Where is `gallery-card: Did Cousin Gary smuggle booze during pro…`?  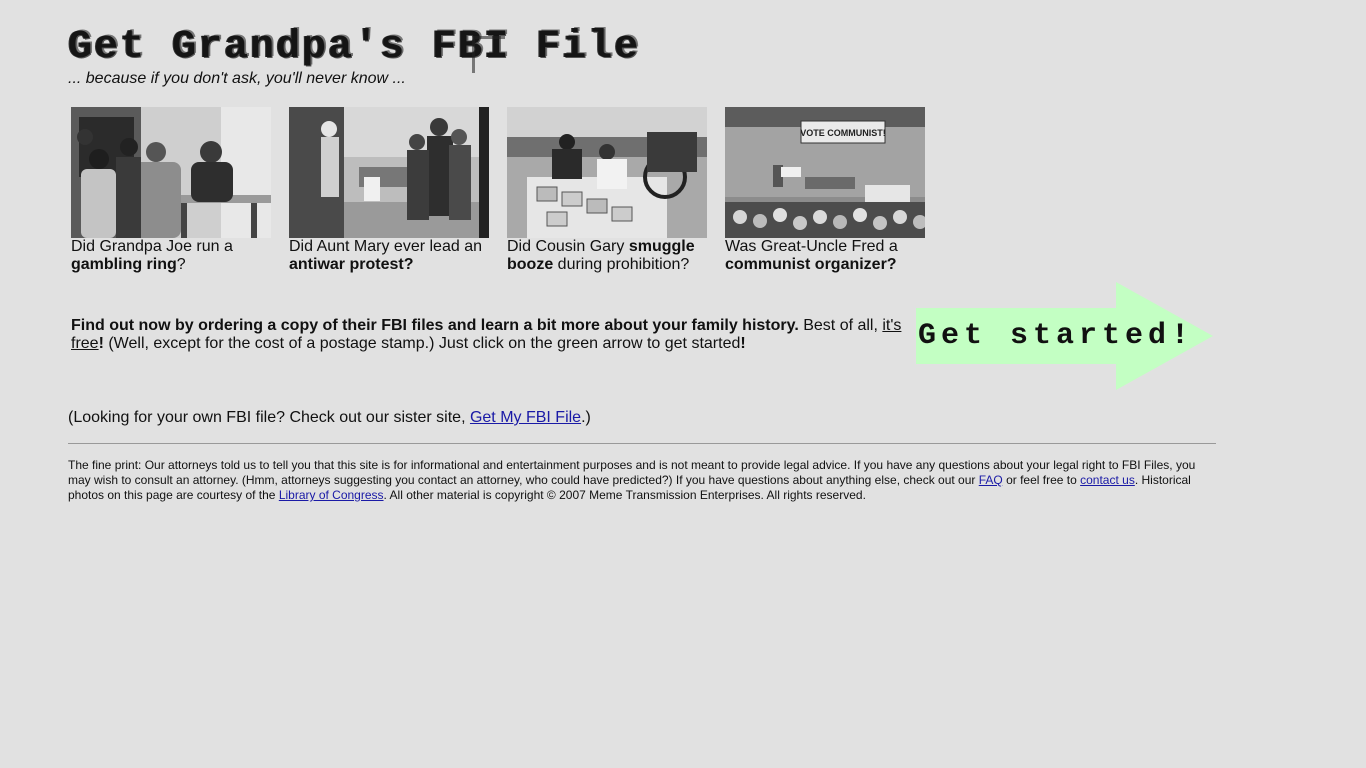
gallery-card: Did Cousin Gary smuggle booze during pro… is located at coordinates (607, 190).